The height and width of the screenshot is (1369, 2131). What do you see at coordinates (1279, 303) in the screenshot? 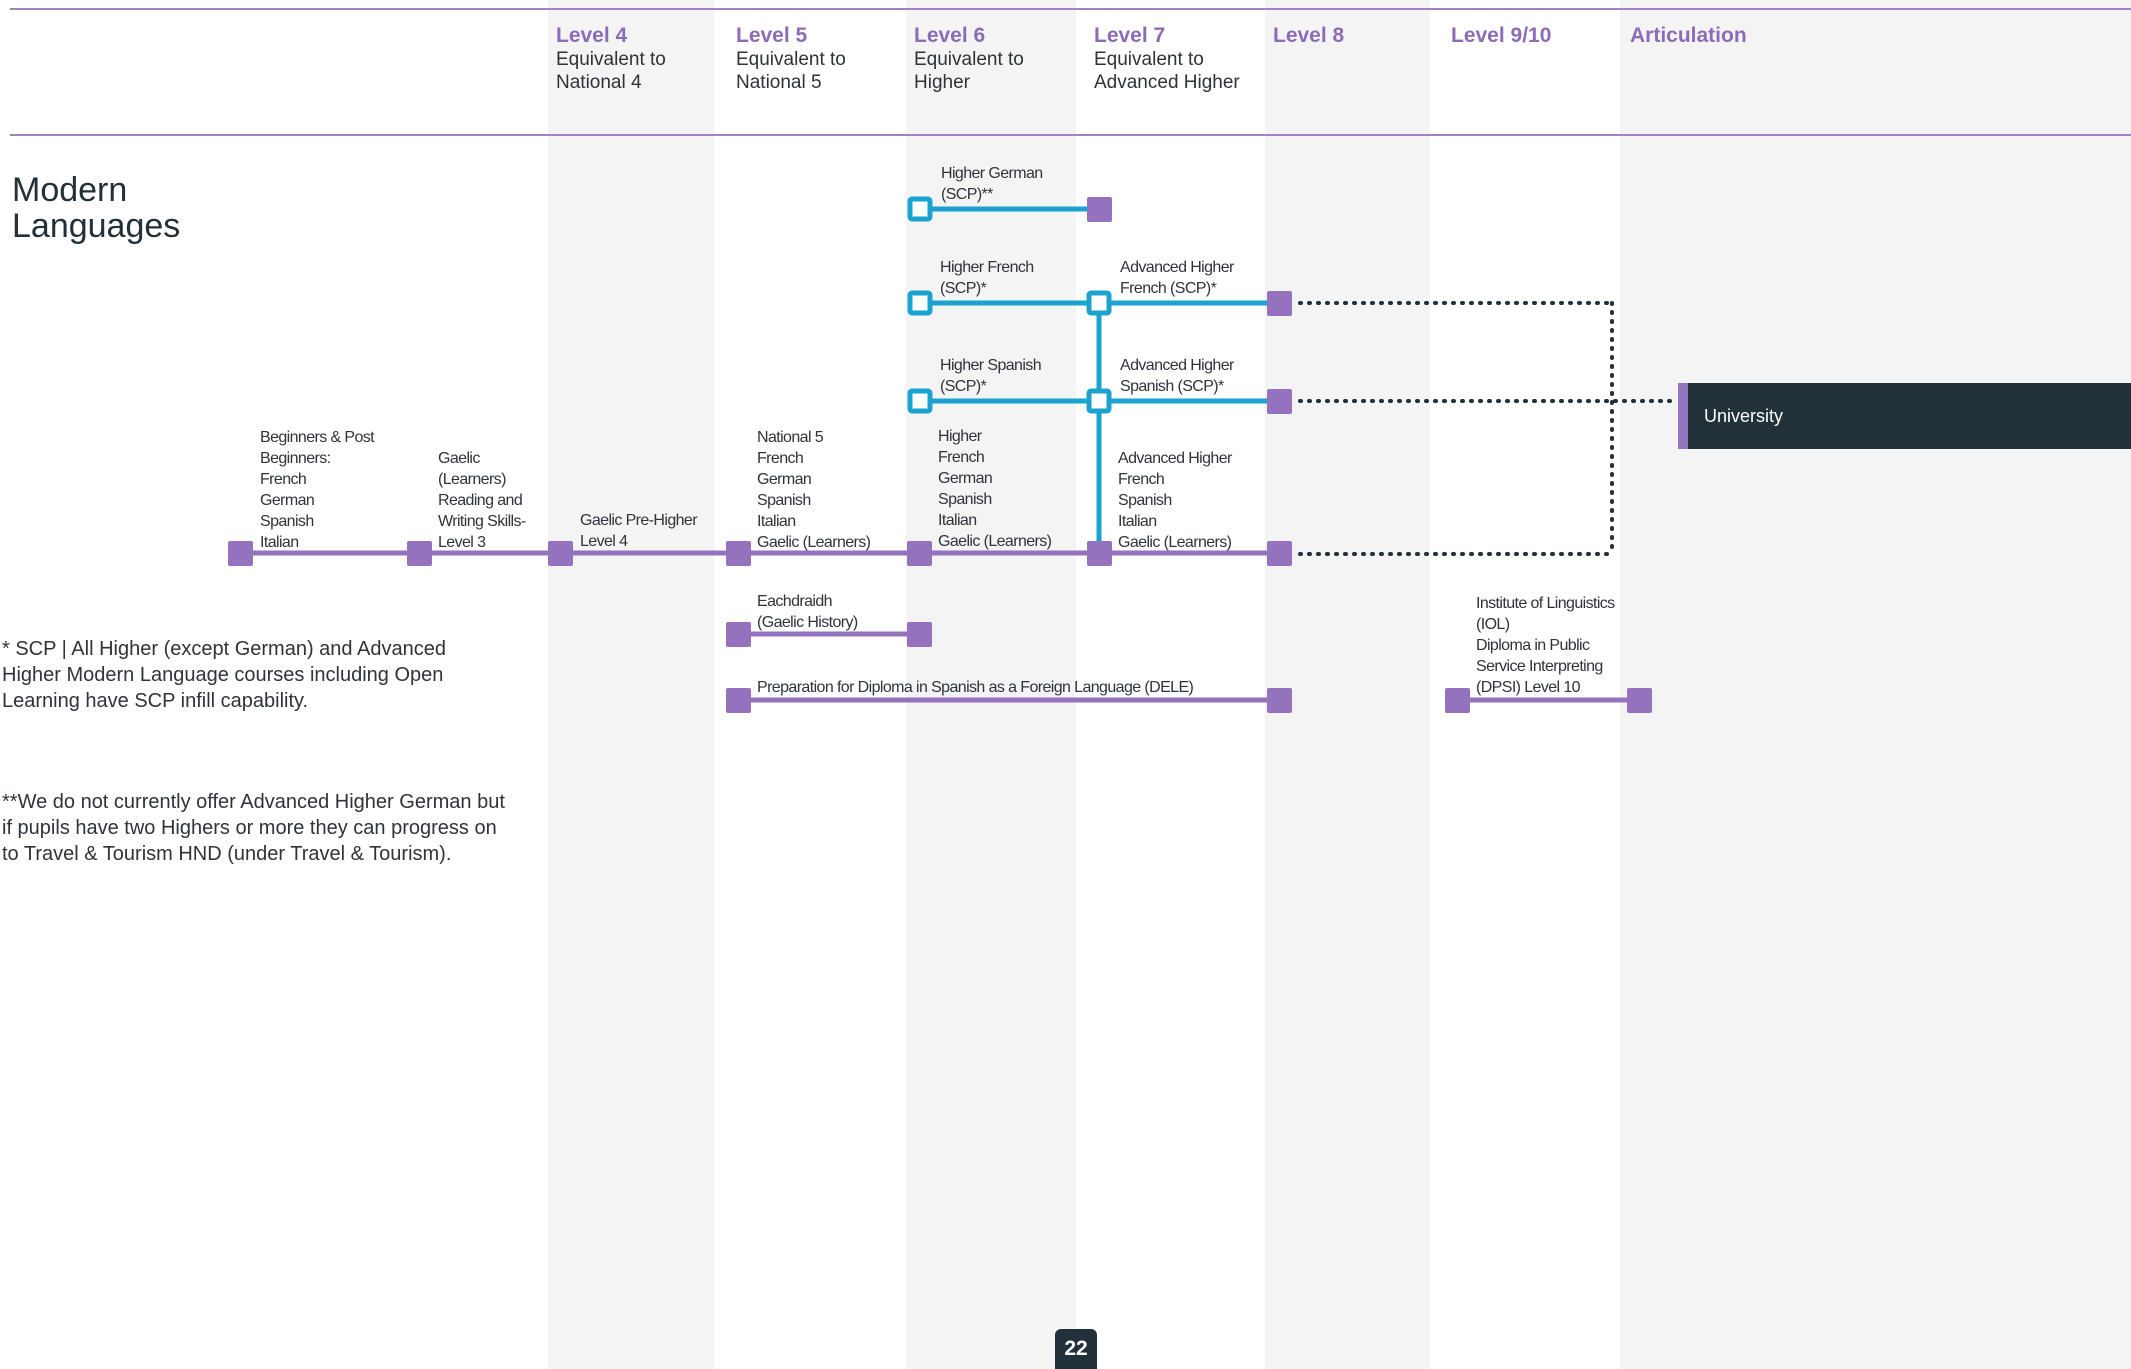
I see `adv-french-end-node` at bounding box center [1279, 303].